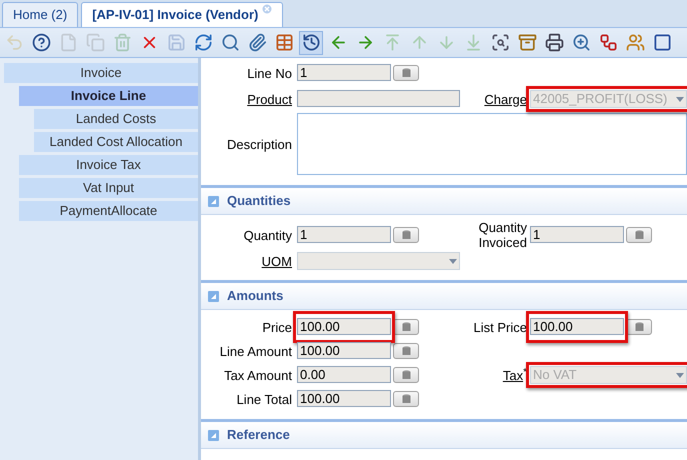 Image resolution: width=687 pixels, height=460 pixels. Describe the element at coordinates (268, 235) in the screenshot. I see `field-label: Quantity` at that location.